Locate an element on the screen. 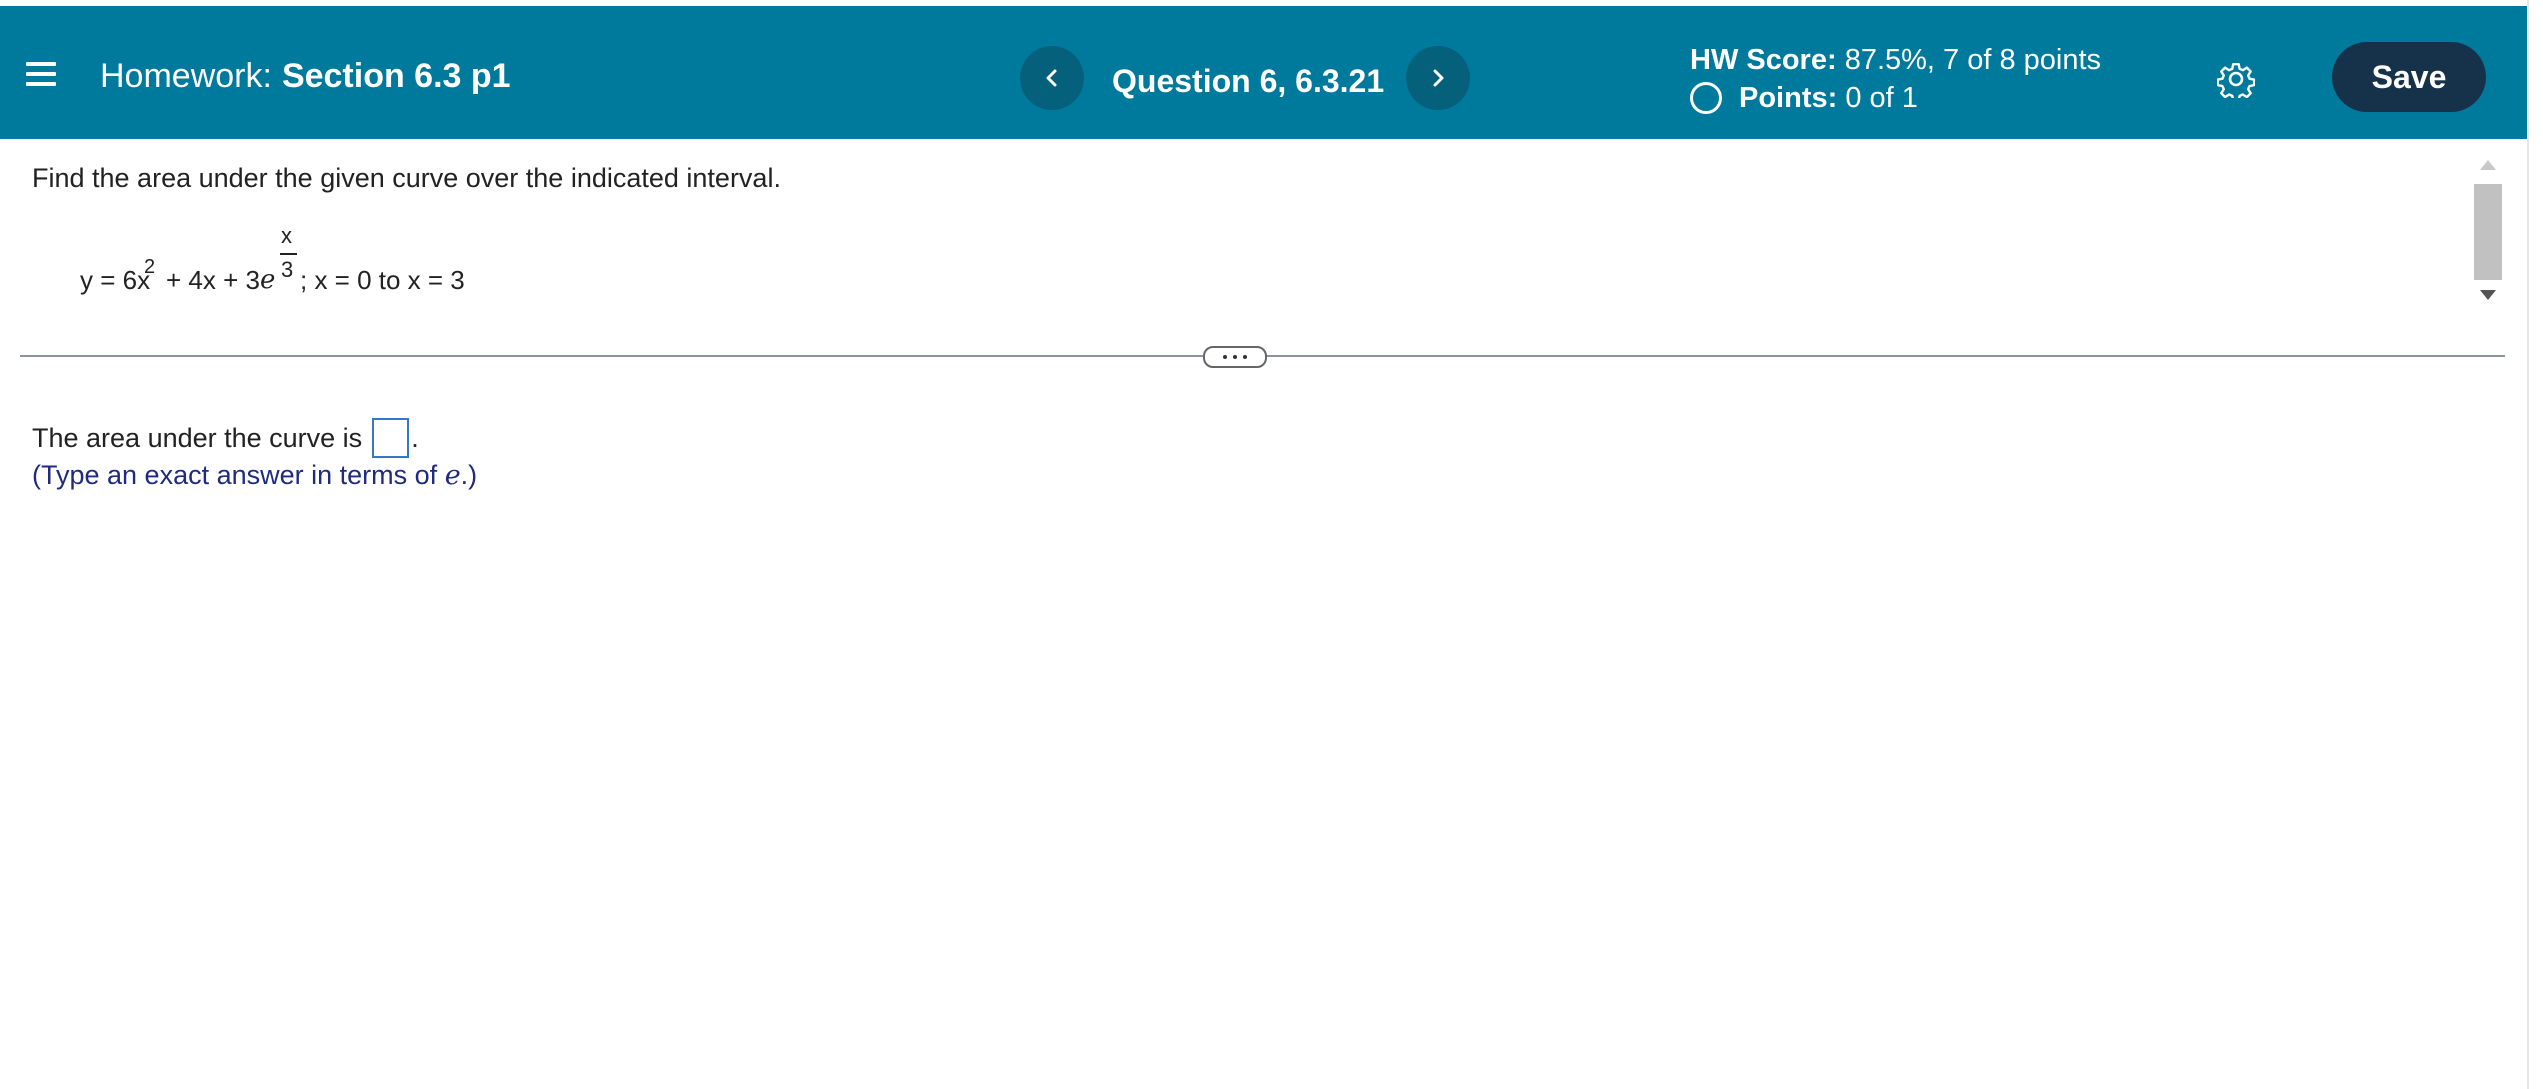 Image resolution: width=2543 pixels, height=1089 pixels. scrollbar is located at coordinates (2488, 232).